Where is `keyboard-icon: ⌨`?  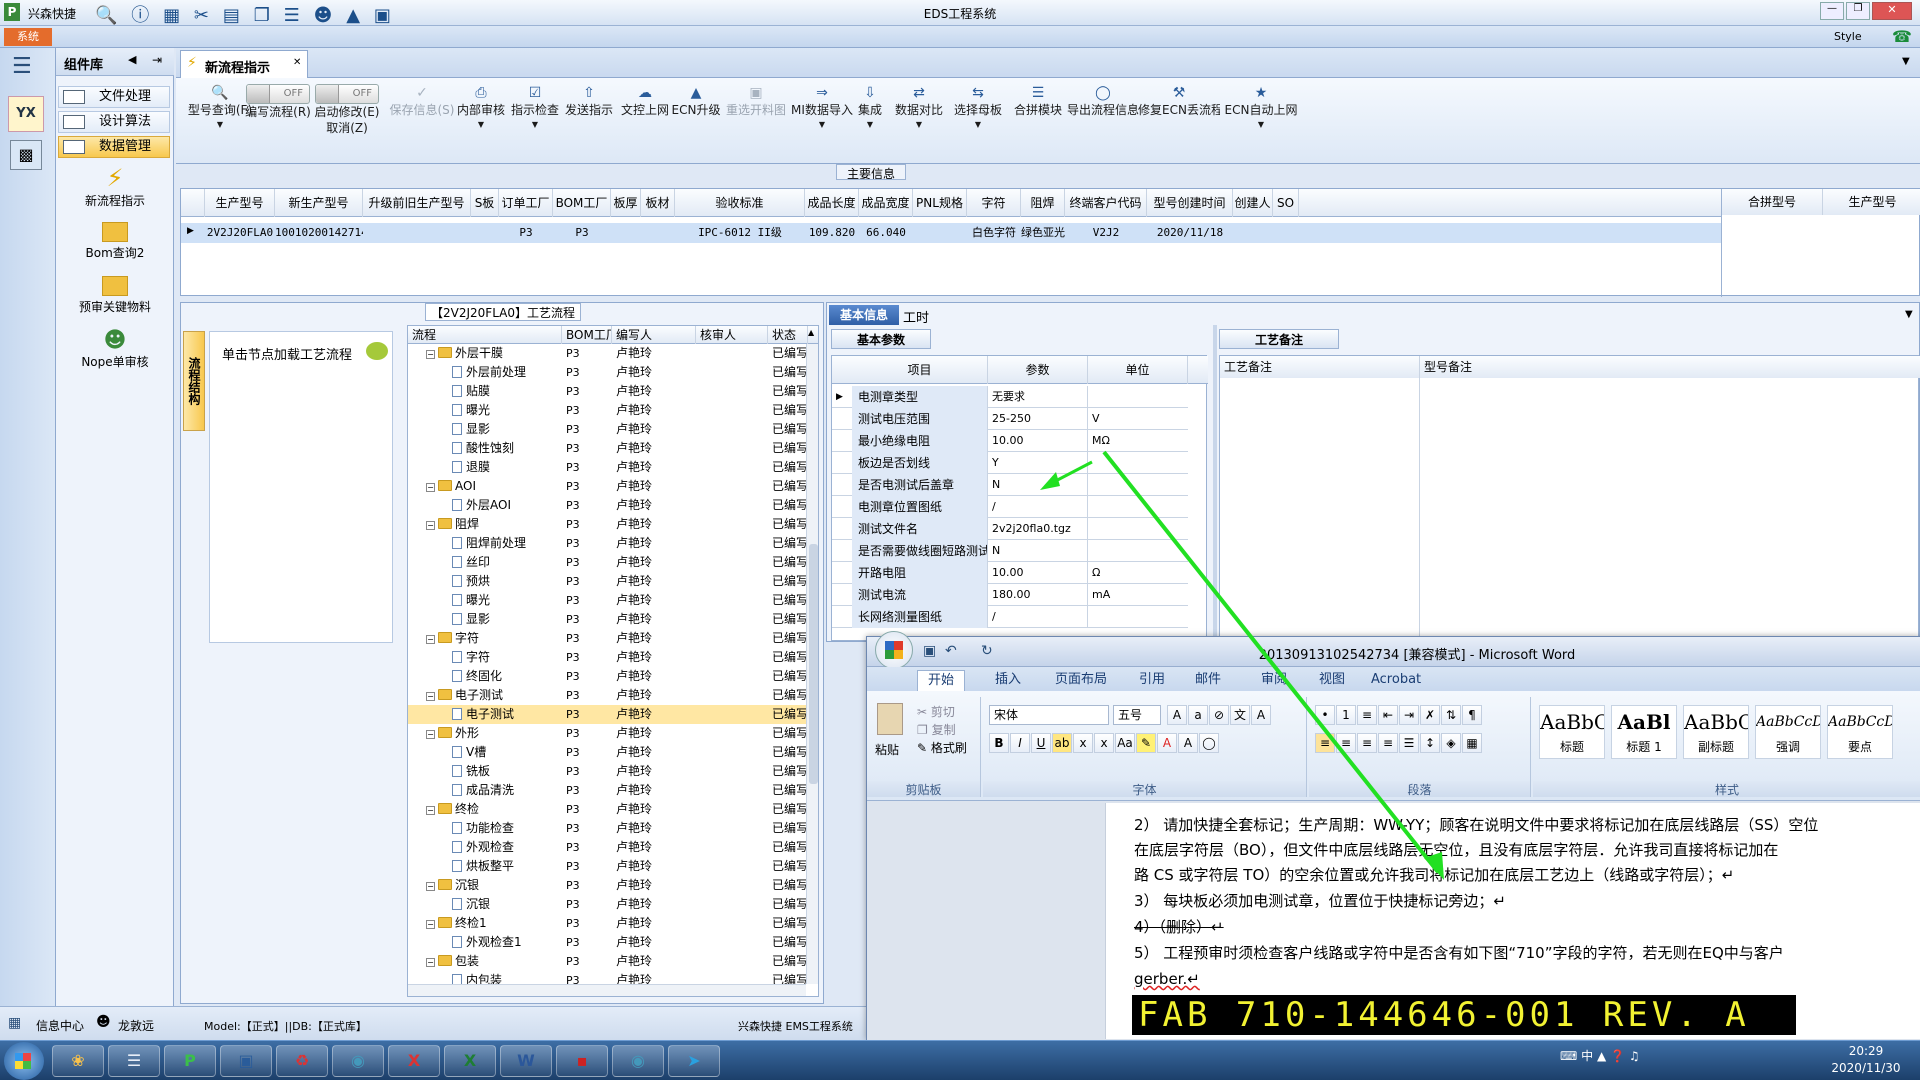 keyboard-icon: ⌨ is located at coordinates (1568, 1056).